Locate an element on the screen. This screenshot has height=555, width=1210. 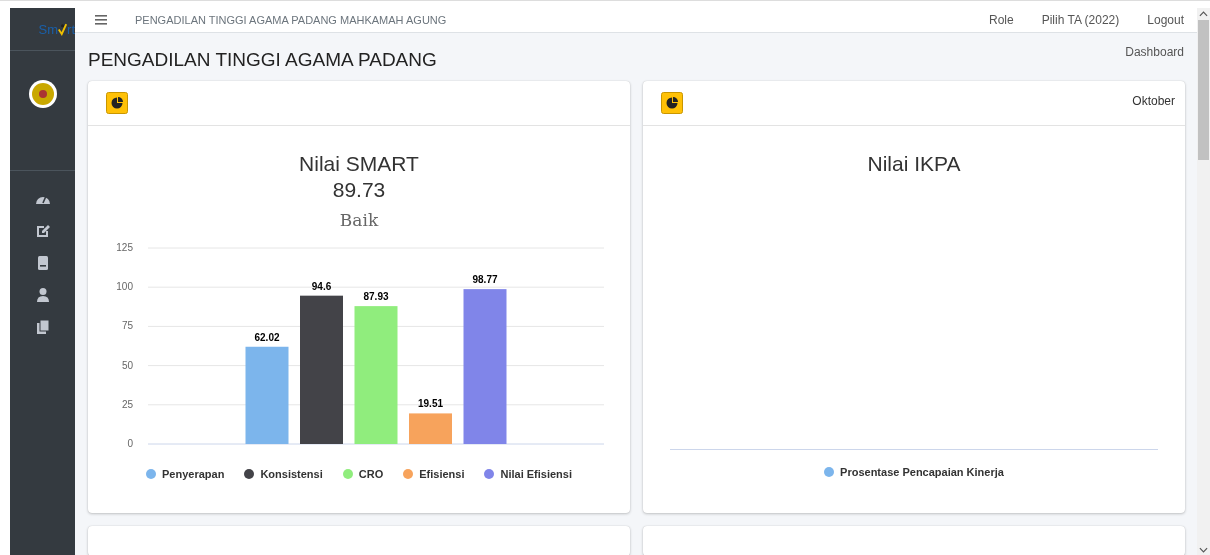
copy-icon is located at coordinates (42, 327).